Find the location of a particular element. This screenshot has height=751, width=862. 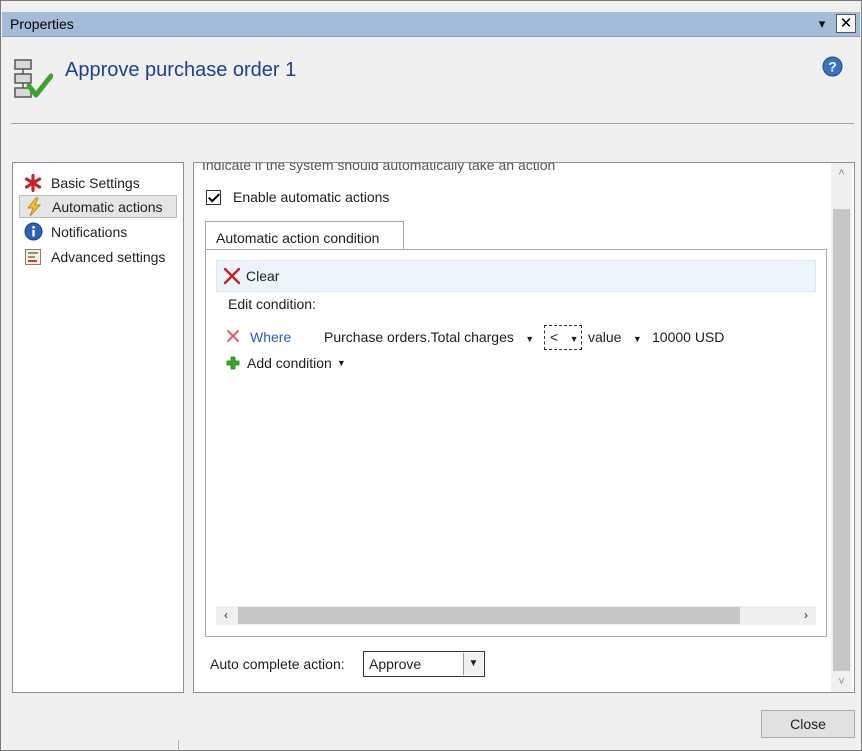

delete-condition-icon is located at coordinates (233, 336).